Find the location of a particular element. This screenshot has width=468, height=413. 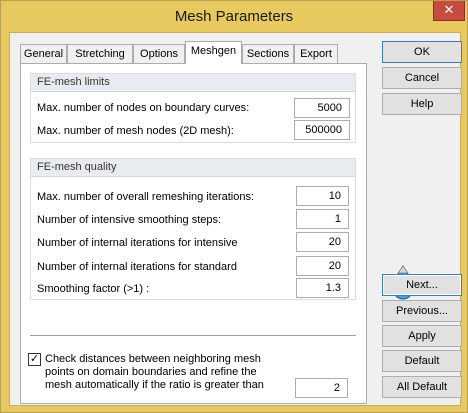

mesh-nodes-label: Max. number of mesh nodes (2D mesh): is located at coordinates (135, 131).